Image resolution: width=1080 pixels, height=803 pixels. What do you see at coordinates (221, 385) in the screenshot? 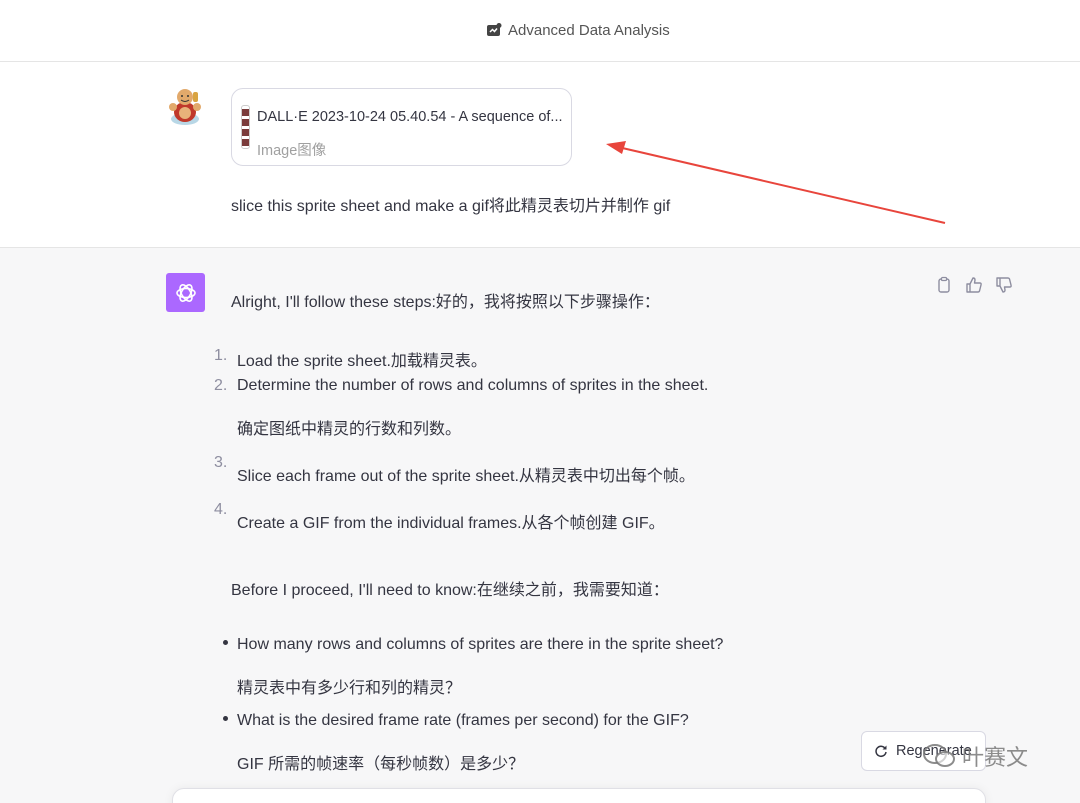
I see `step-number: 2.` at bounding box center [221, 385].